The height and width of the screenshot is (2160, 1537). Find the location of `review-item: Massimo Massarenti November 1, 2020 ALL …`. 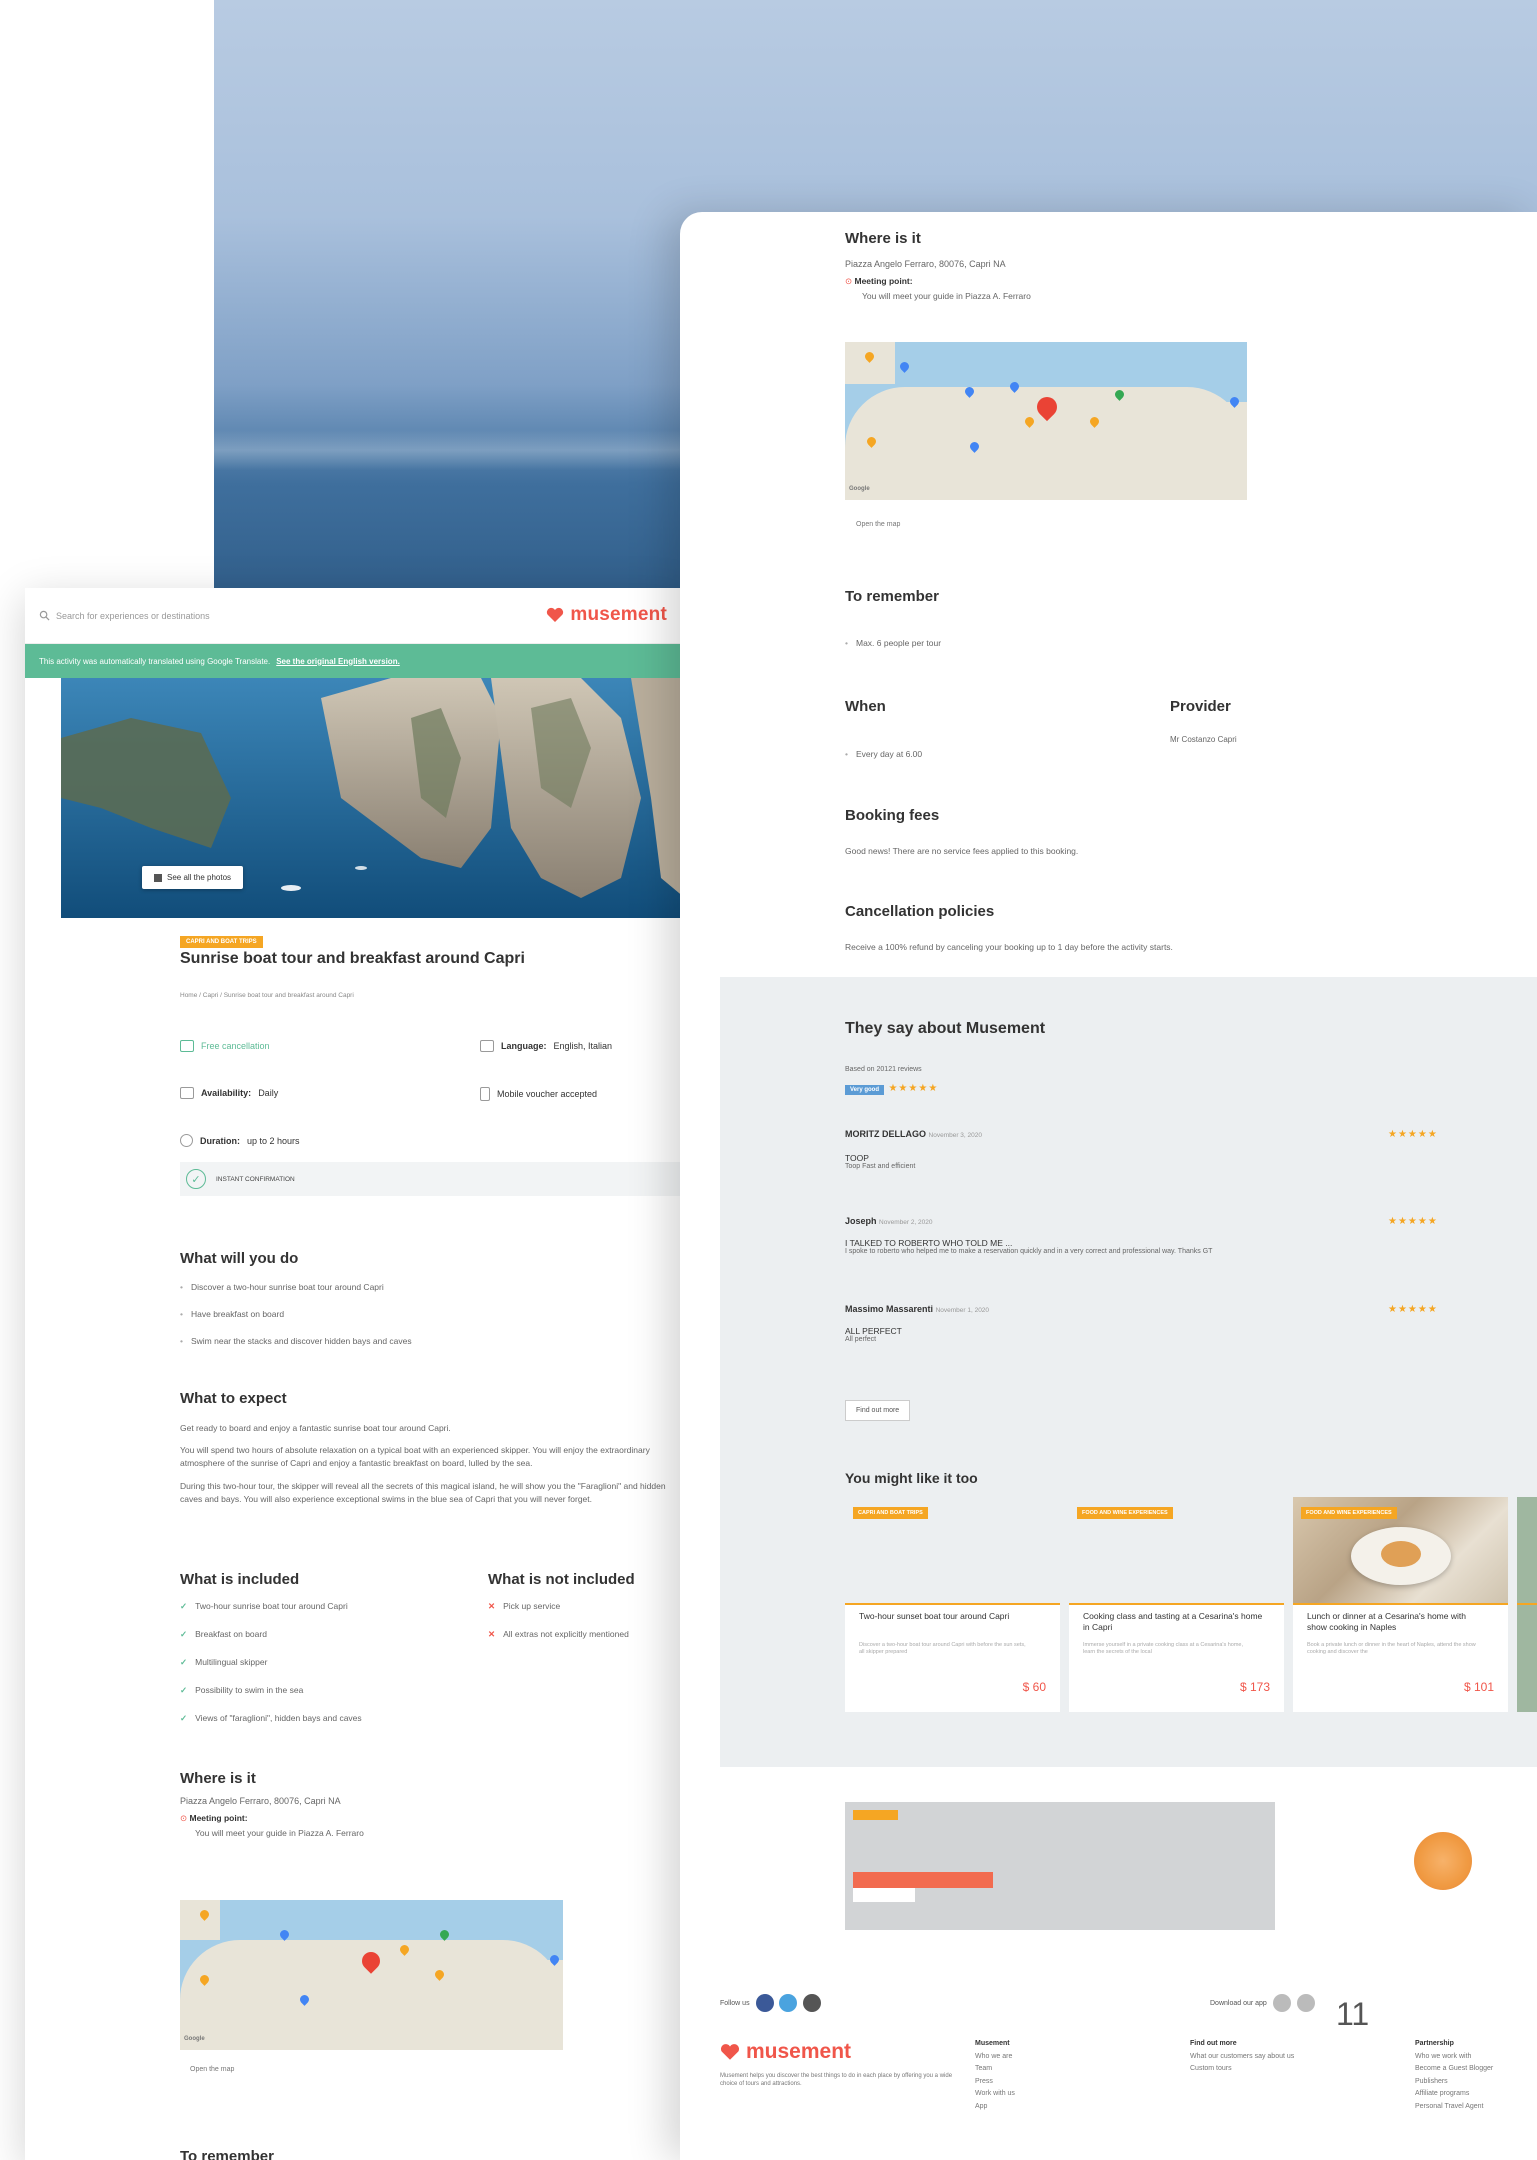

review-item: Massimo Massarenti November 1, 2020 ALL … is located at coordinates (917, 1323).